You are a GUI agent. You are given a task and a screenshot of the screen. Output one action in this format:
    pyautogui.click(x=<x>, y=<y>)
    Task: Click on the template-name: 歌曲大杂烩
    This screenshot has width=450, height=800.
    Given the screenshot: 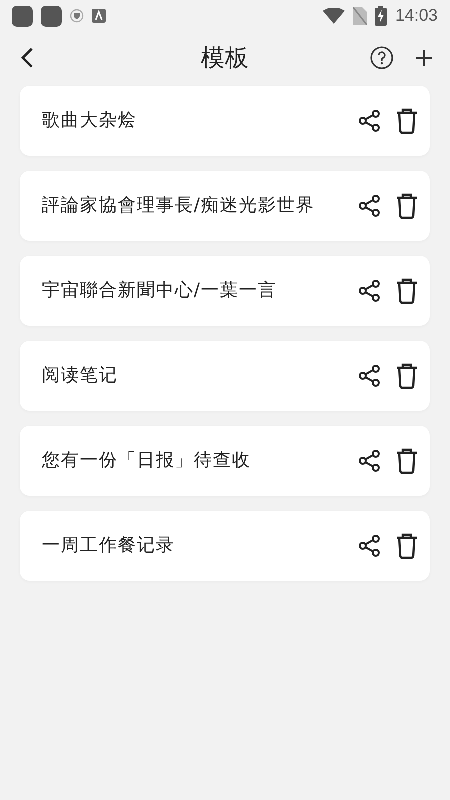 What is the action you would take?
    pyautogui.click(x=90, y=121)
    